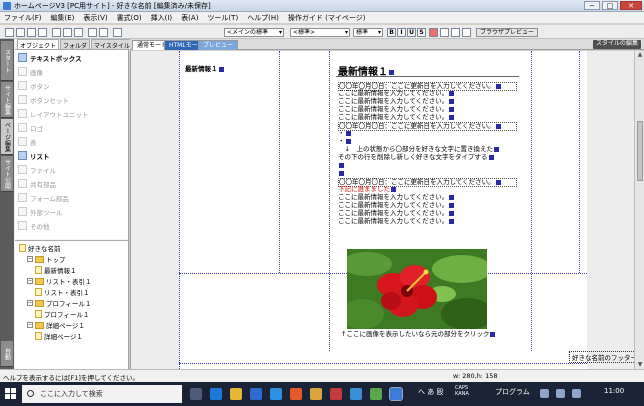  What do you see at coordinates (433, 32) in the screenshot?
I see `text-color-icon` at bounding box center [433, 32].